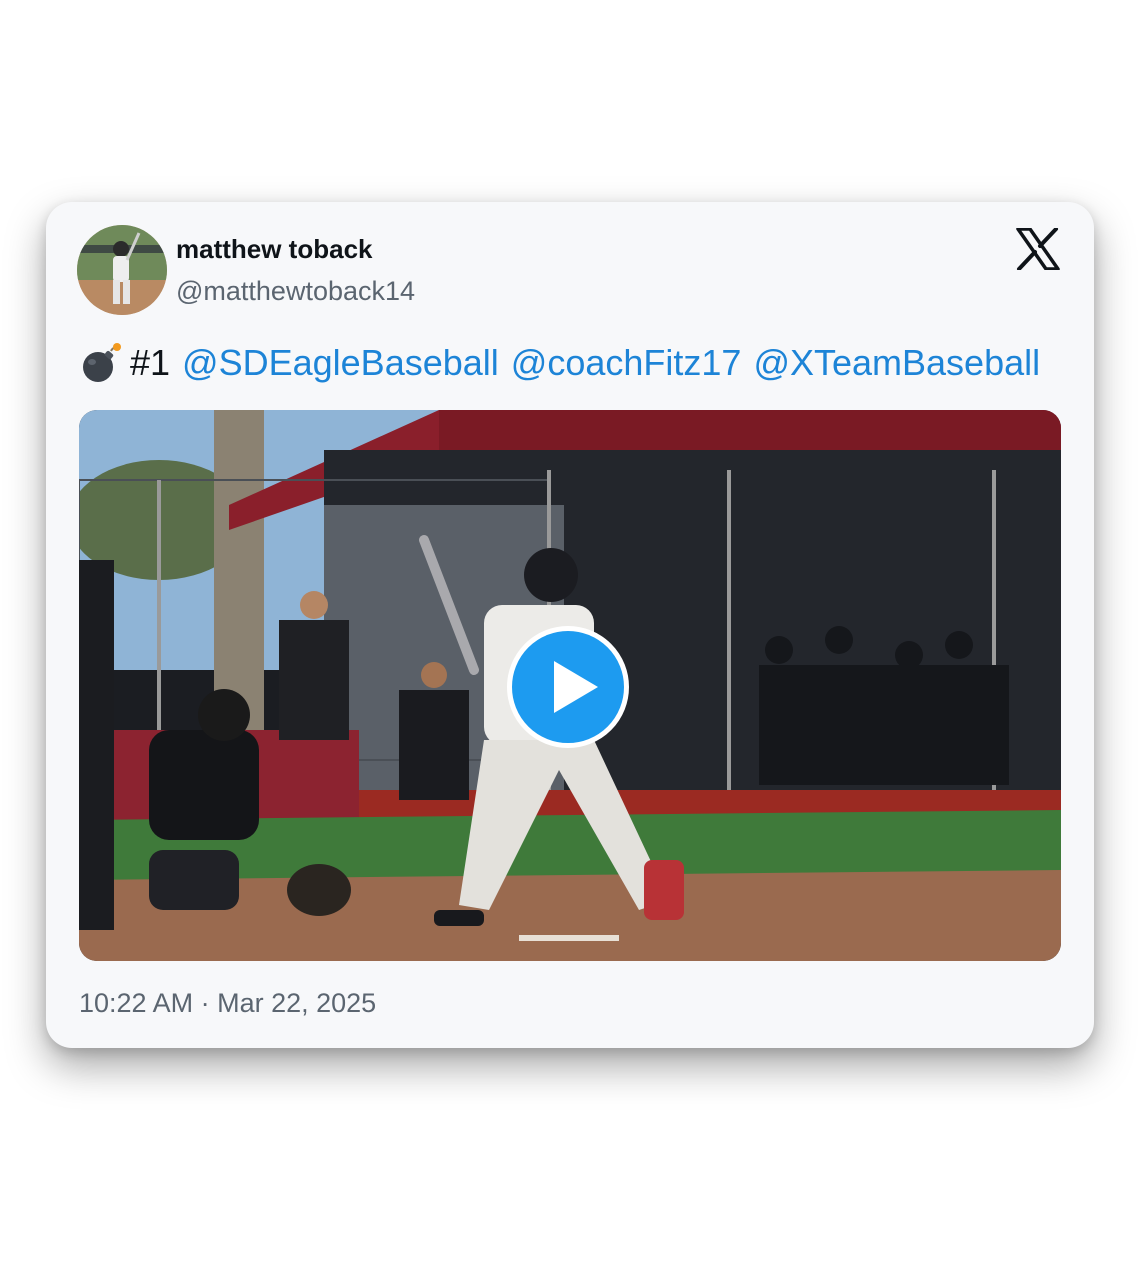 This screenshot has width=1140, height=1284. Describe the element at coordinates (150, 362) in the screenshot. I see `hashtag-rank-text: #1` at that location.